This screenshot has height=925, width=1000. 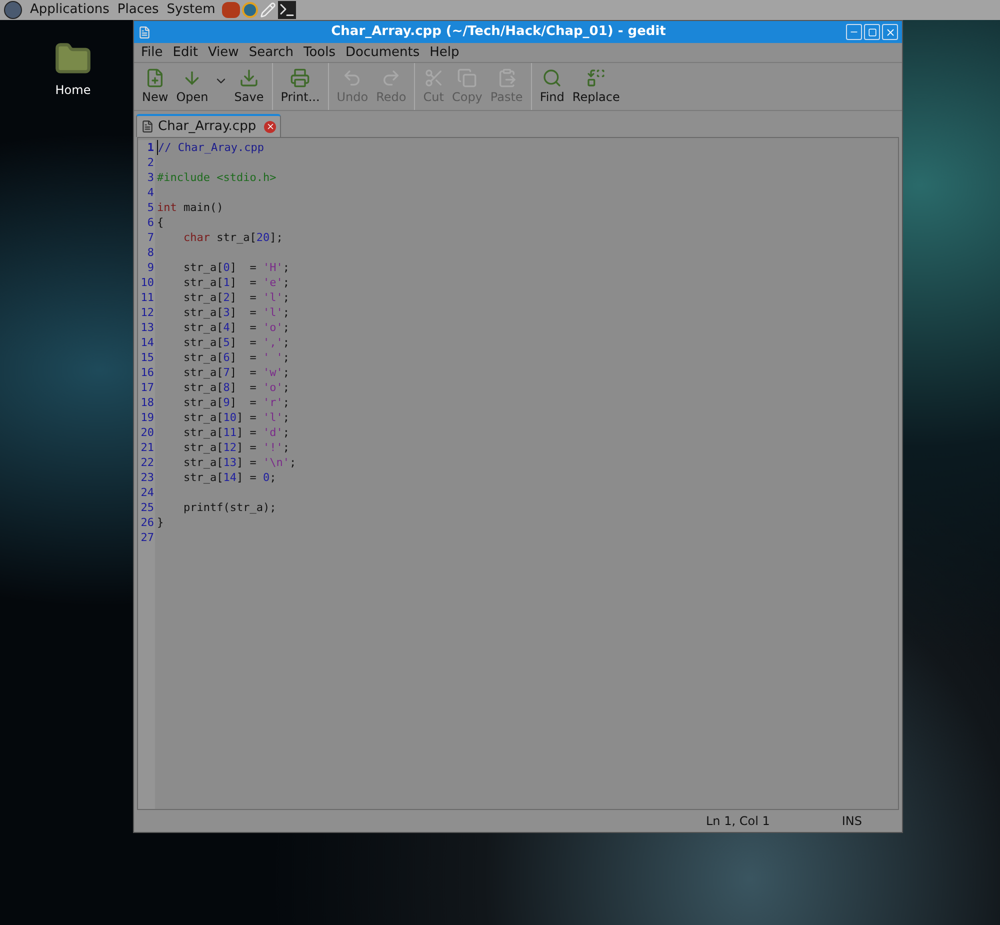 I want to click on code-line: char str_a[20];, so click(x=232, y=237).